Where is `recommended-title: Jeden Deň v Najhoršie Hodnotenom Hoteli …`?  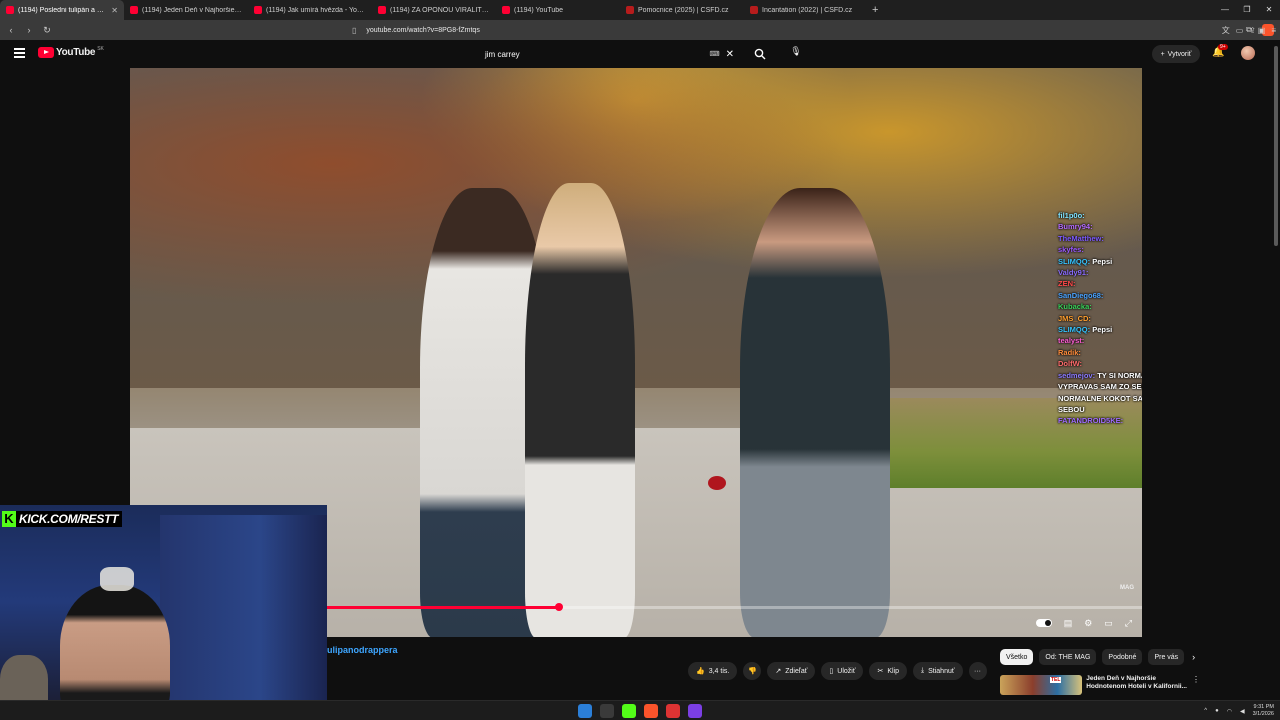 recommended-title: Jeden Deň v Najhoršie Hodnotenom Hoteli … is located at coordinates (1137, 685).